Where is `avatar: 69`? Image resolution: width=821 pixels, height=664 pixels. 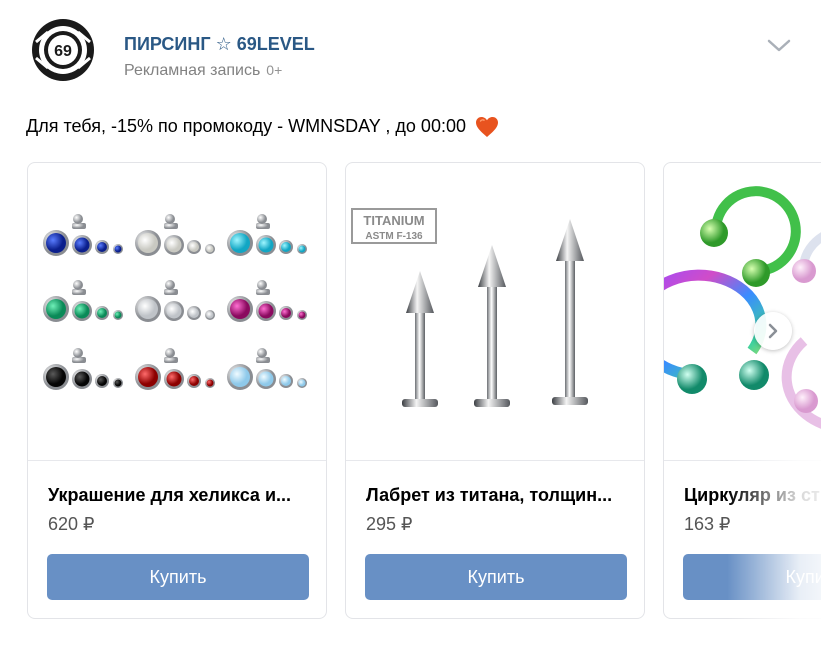
avatar: 69 is located at coordinates (63, 50).